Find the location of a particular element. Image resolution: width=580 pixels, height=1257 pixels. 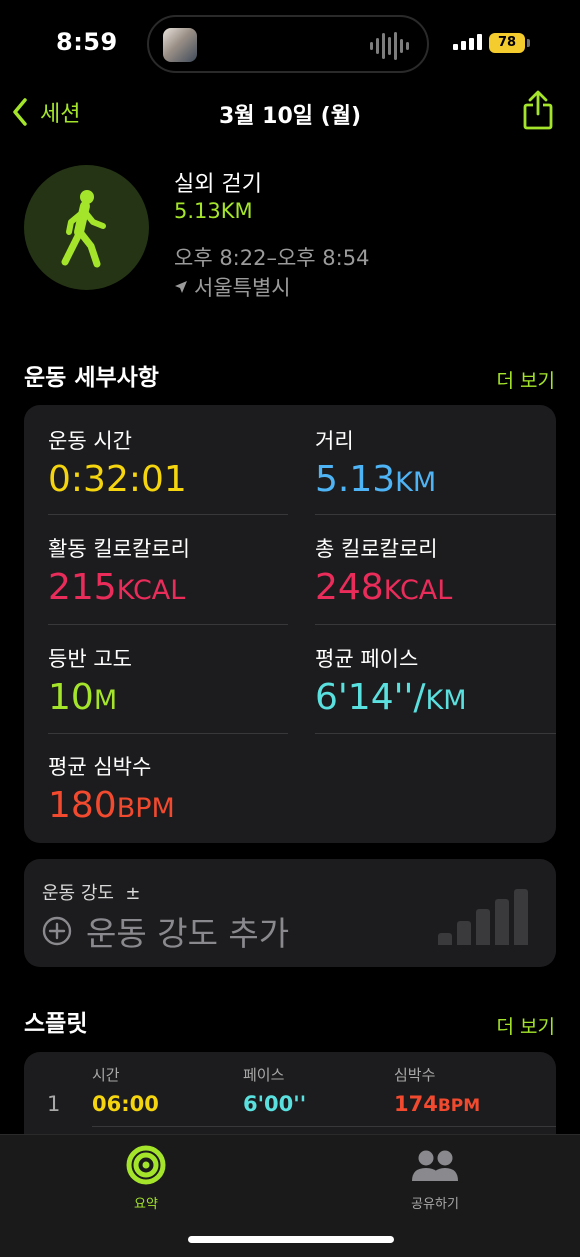

location-label: 서울특별시 is located at coordinates (242, 288).